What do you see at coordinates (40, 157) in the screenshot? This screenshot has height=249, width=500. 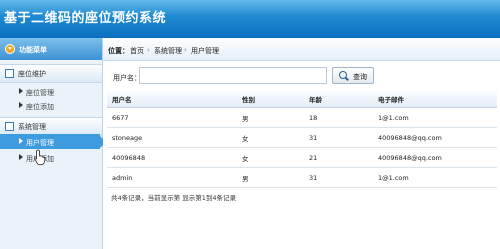 I see `hand-cursor-icon` at bounding box center [40, 157].